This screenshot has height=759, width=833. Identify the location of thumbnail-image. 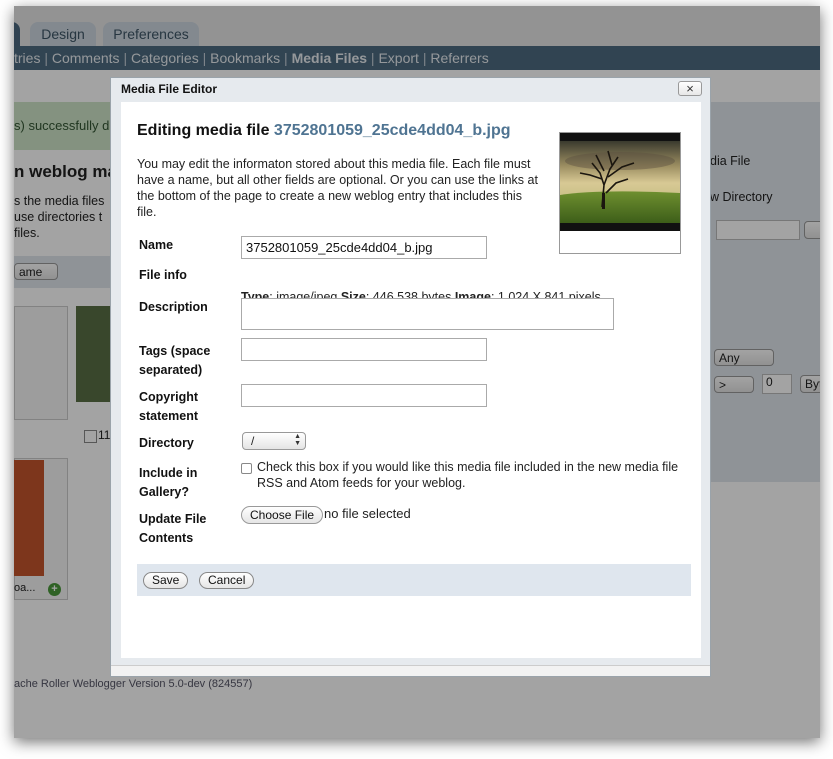
(620, 182).